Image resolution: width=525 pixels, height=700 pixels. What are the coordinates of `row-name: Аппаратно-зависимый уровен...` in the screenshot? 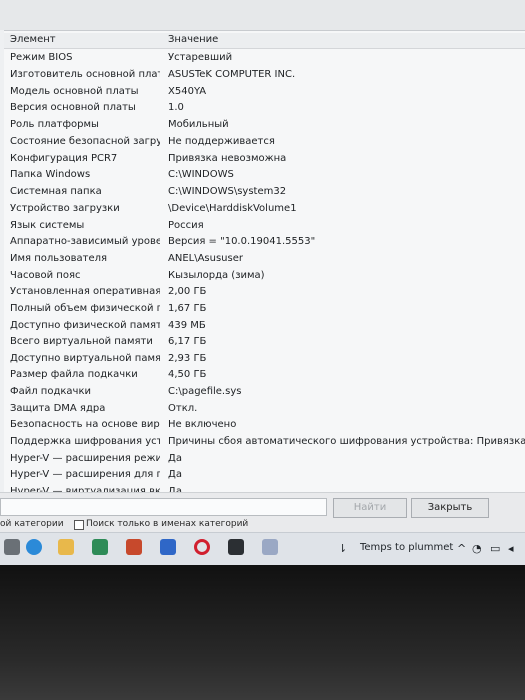 It's located at (85, 241).